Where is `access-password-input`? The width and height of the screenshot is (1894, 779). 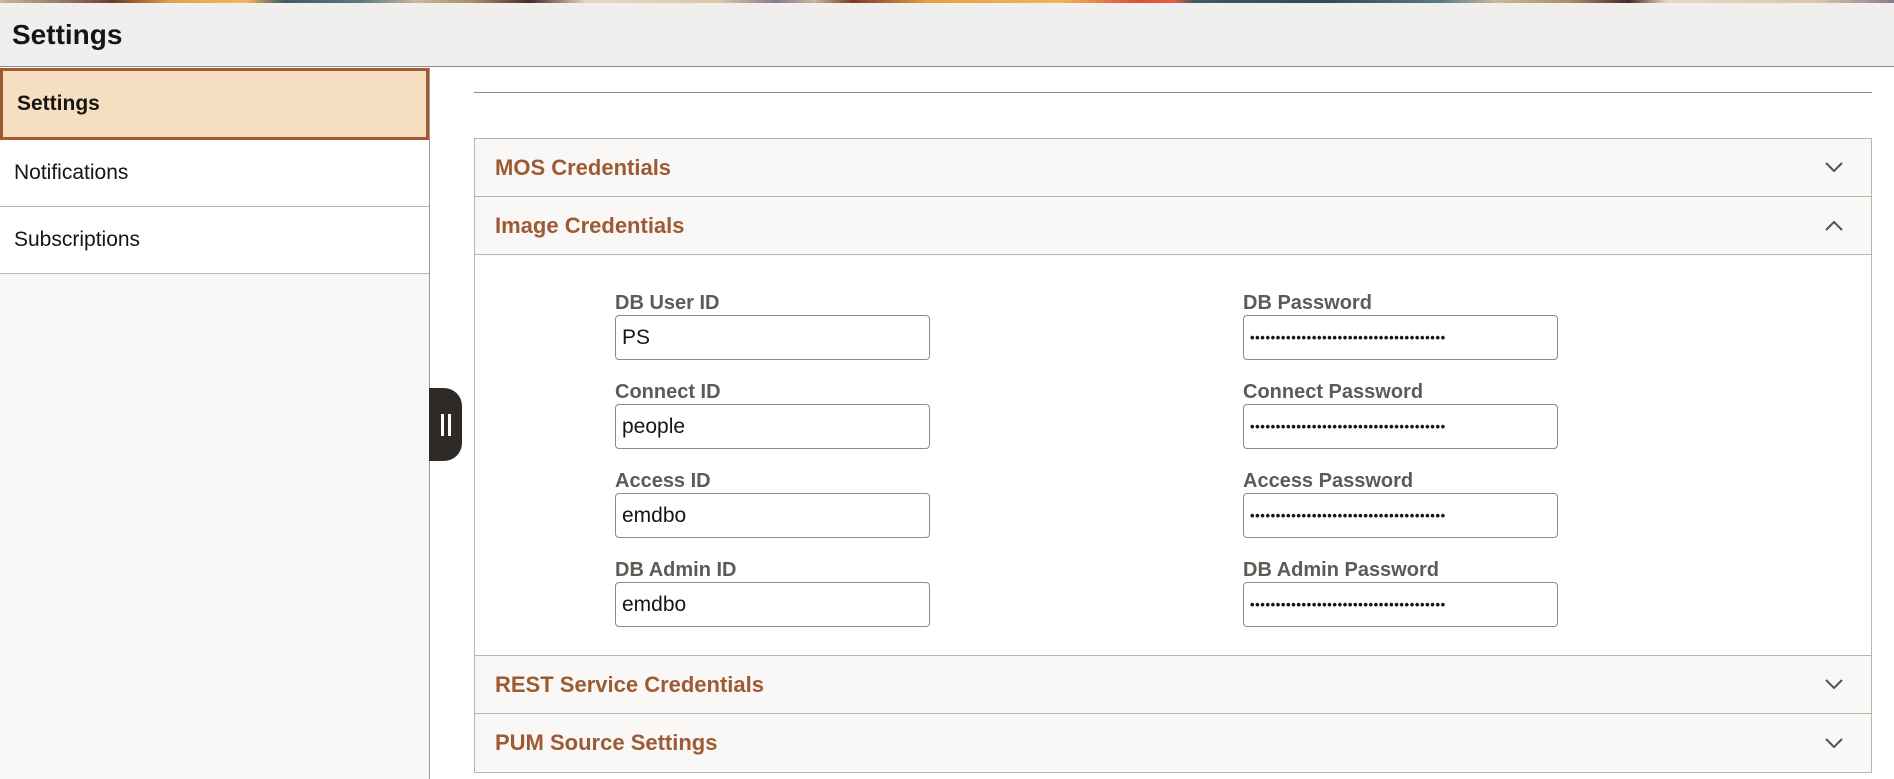
access-password-input is located at coordinates (1400, 515).